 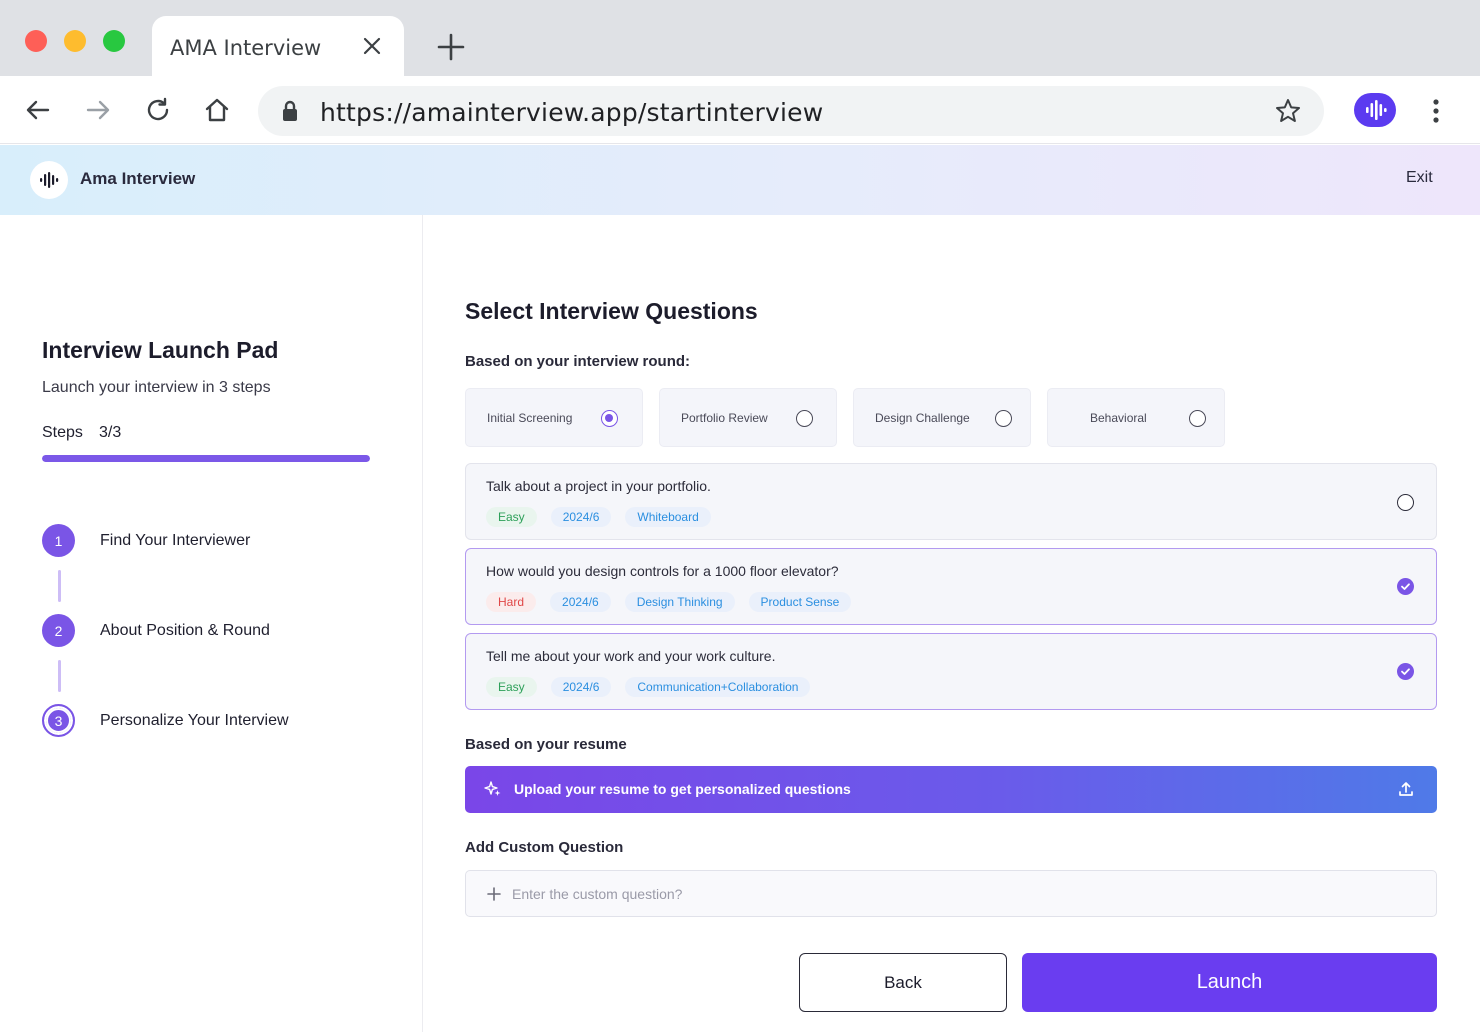 I want to click on round-option-label: Initial Screening, so click(x=530, y=418).